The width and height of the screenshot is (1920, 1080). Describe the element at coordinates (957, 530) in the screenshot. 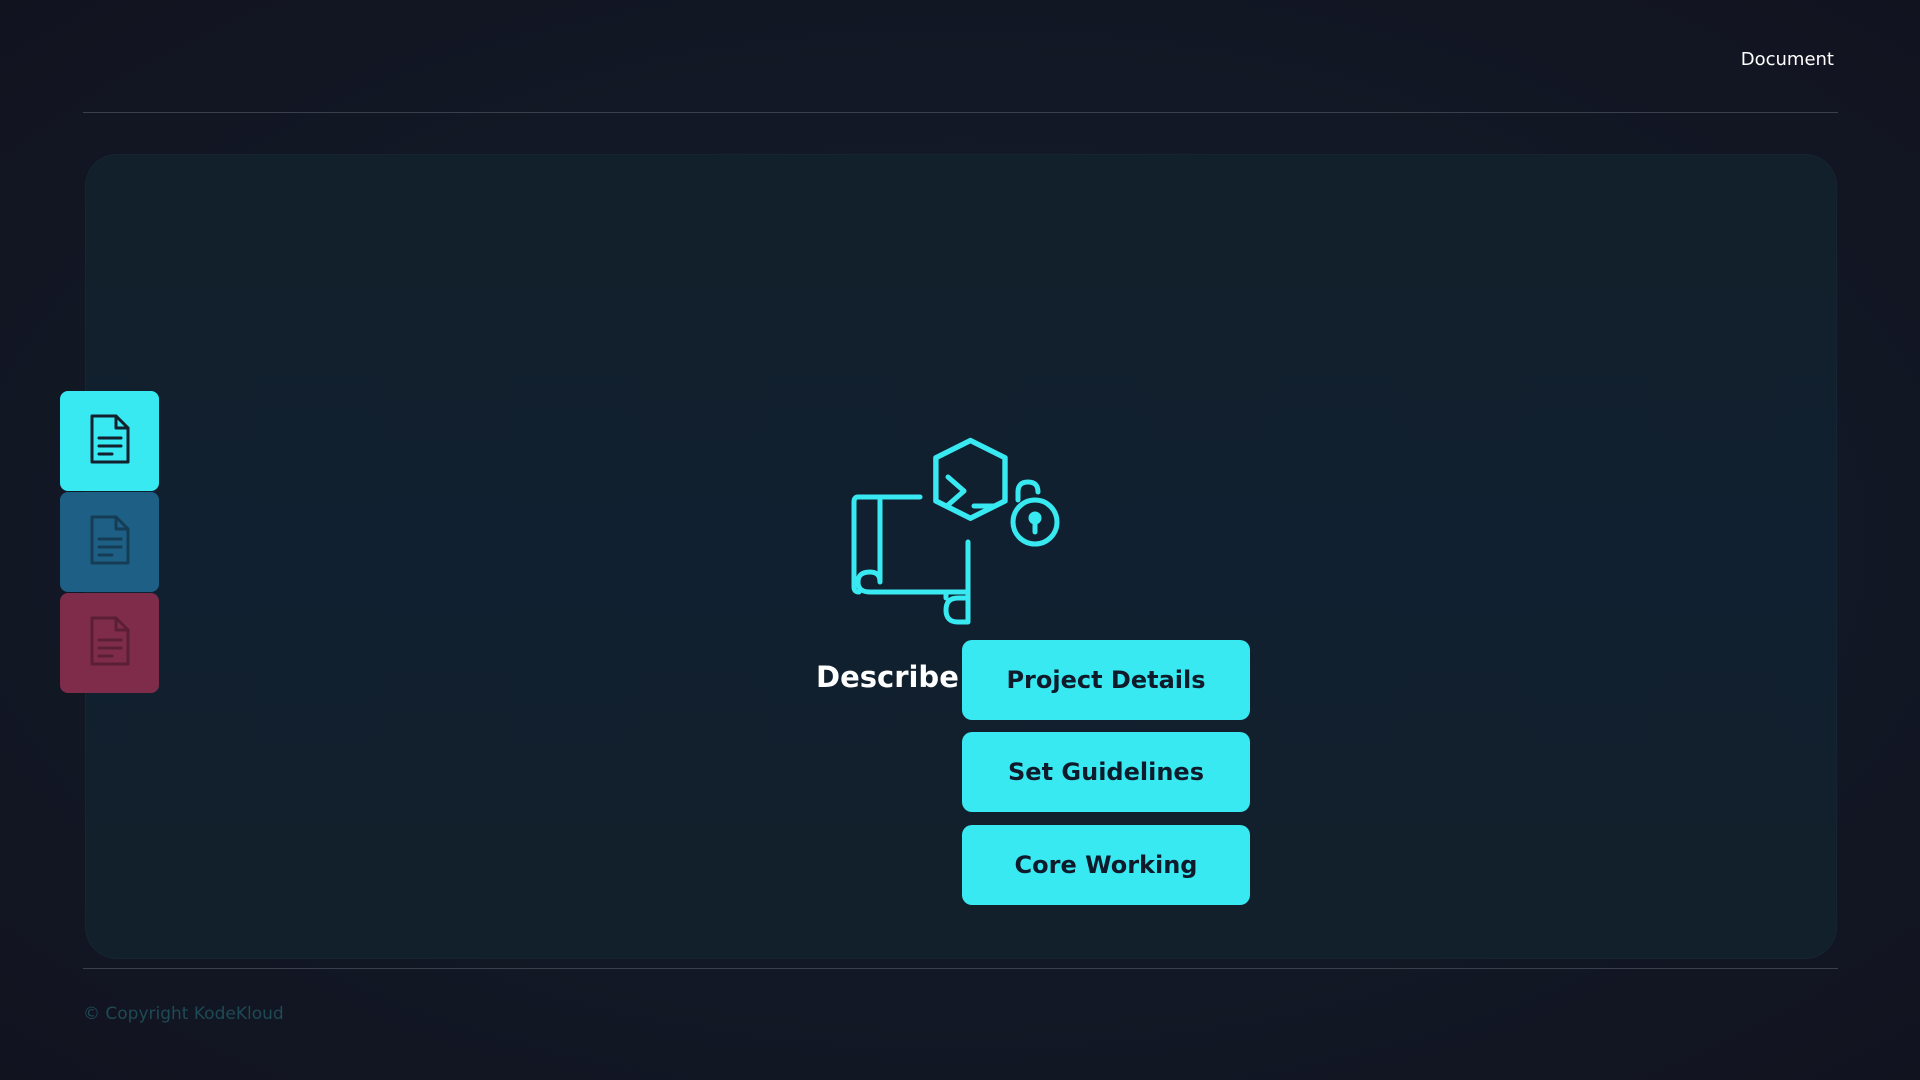

I see `script-terminal-lock-icon` at that location.